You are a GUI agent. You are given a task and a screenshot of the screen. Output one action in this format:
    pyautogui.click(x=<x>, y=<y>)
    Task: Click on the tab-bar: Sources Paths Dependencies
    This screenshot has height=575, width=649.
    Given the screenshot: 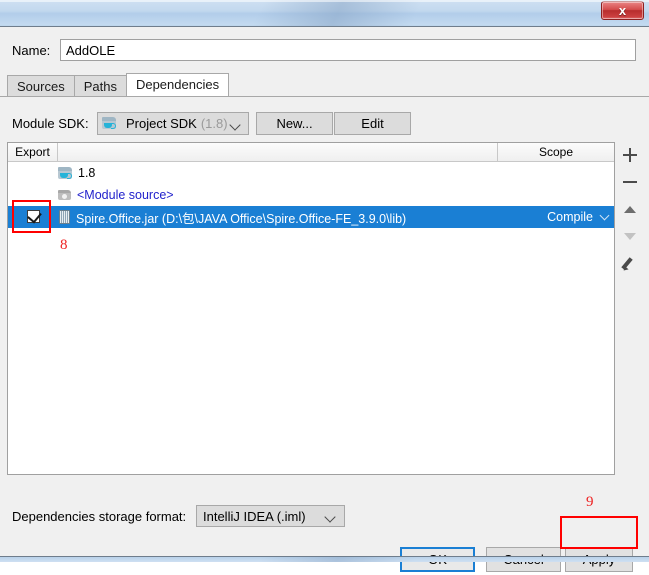 What is the action you would take?
    pyautogui.click(x=118, y=84)
    